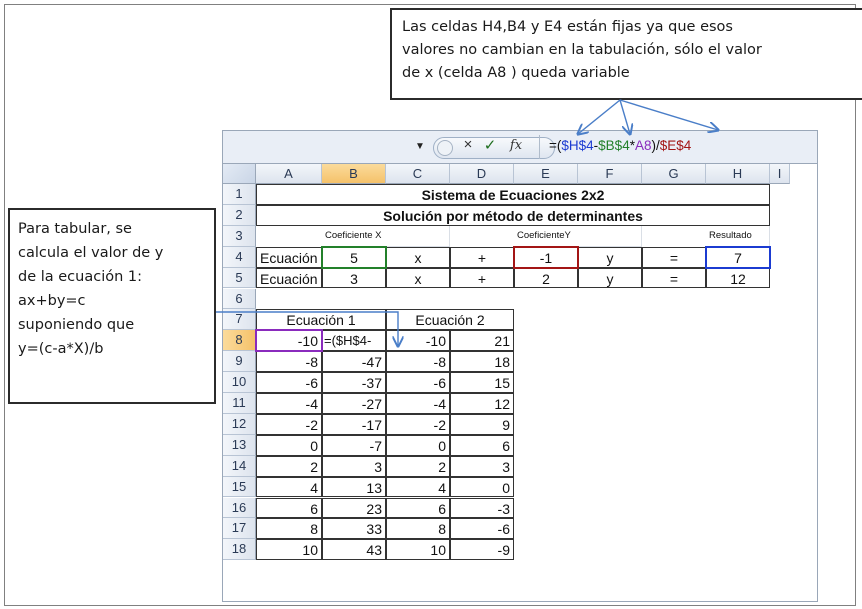 The height and width of the screenshot is (609, 862). Describe the element at coordinates (239, 529) in the screenshot. I see `row-header-17: 17` at that location.